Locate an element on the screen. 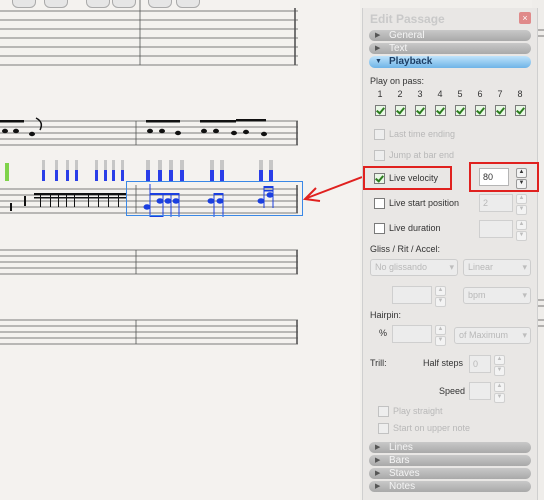 This screenshot has height=500, width=544. section-notes-label: Notes is located at coordinates (402, 486).